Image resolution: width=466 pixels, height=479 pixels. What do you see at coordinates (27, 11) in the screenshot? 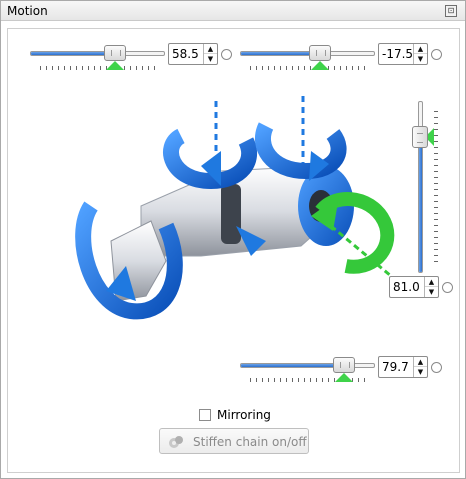
I see `panel-title: Motion` at bounding box center [27, 11].